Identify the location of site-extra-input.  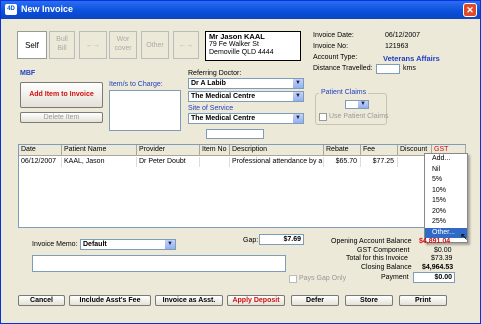
(235, 134).